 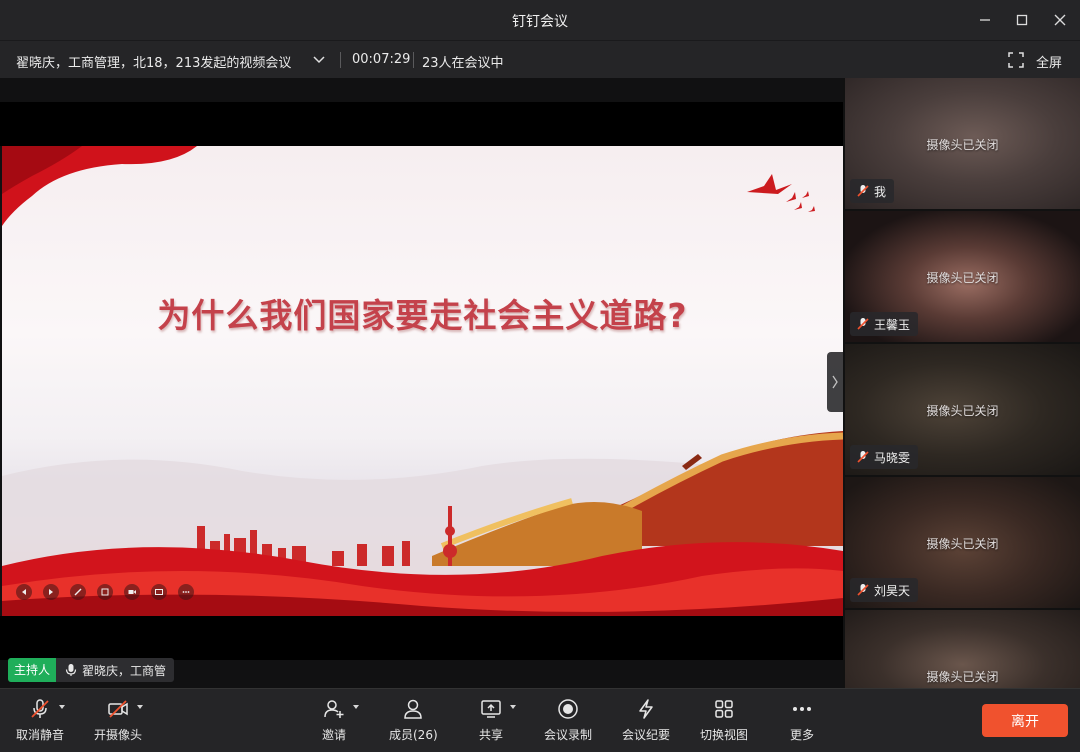 What do you see at coordinates (413, 735) in the screenshot?
I see `members-label: 成员(26)` at bounding box center [413, 735].